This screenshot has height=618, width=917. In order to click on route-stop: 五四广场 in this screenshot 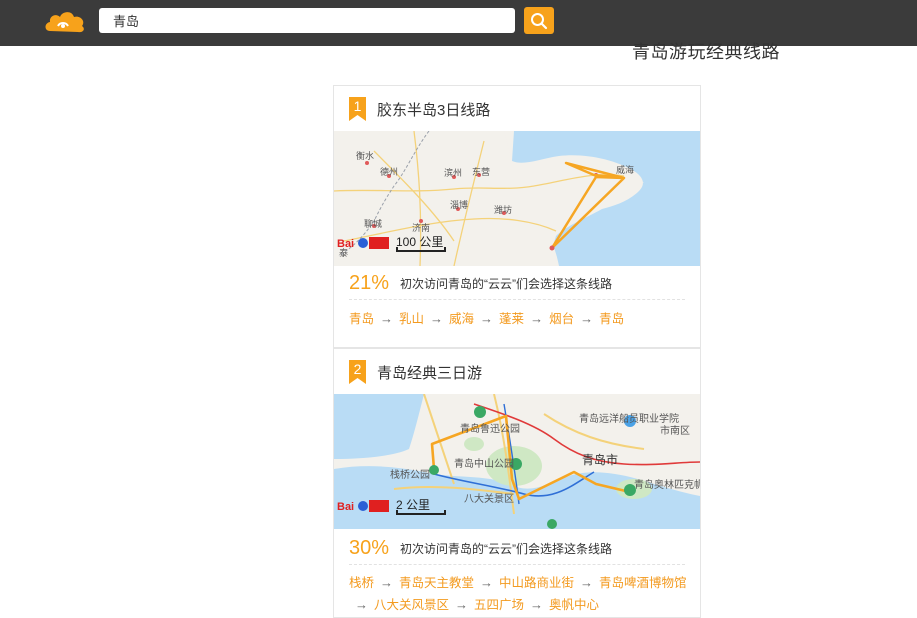, I will do `click(499, 605)`.